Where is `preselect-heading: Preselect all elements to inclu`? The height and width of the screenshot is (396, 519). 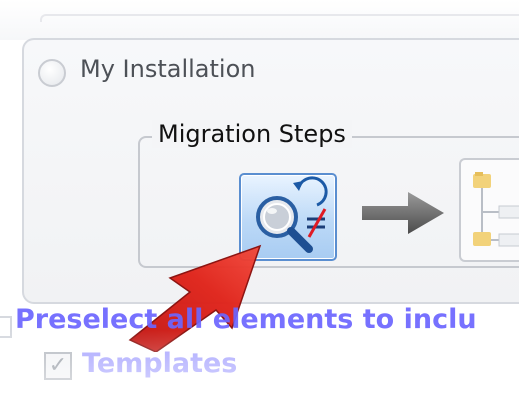
preselect-heading: Preselect all elements to inclu is located at coordinates (246, 319).